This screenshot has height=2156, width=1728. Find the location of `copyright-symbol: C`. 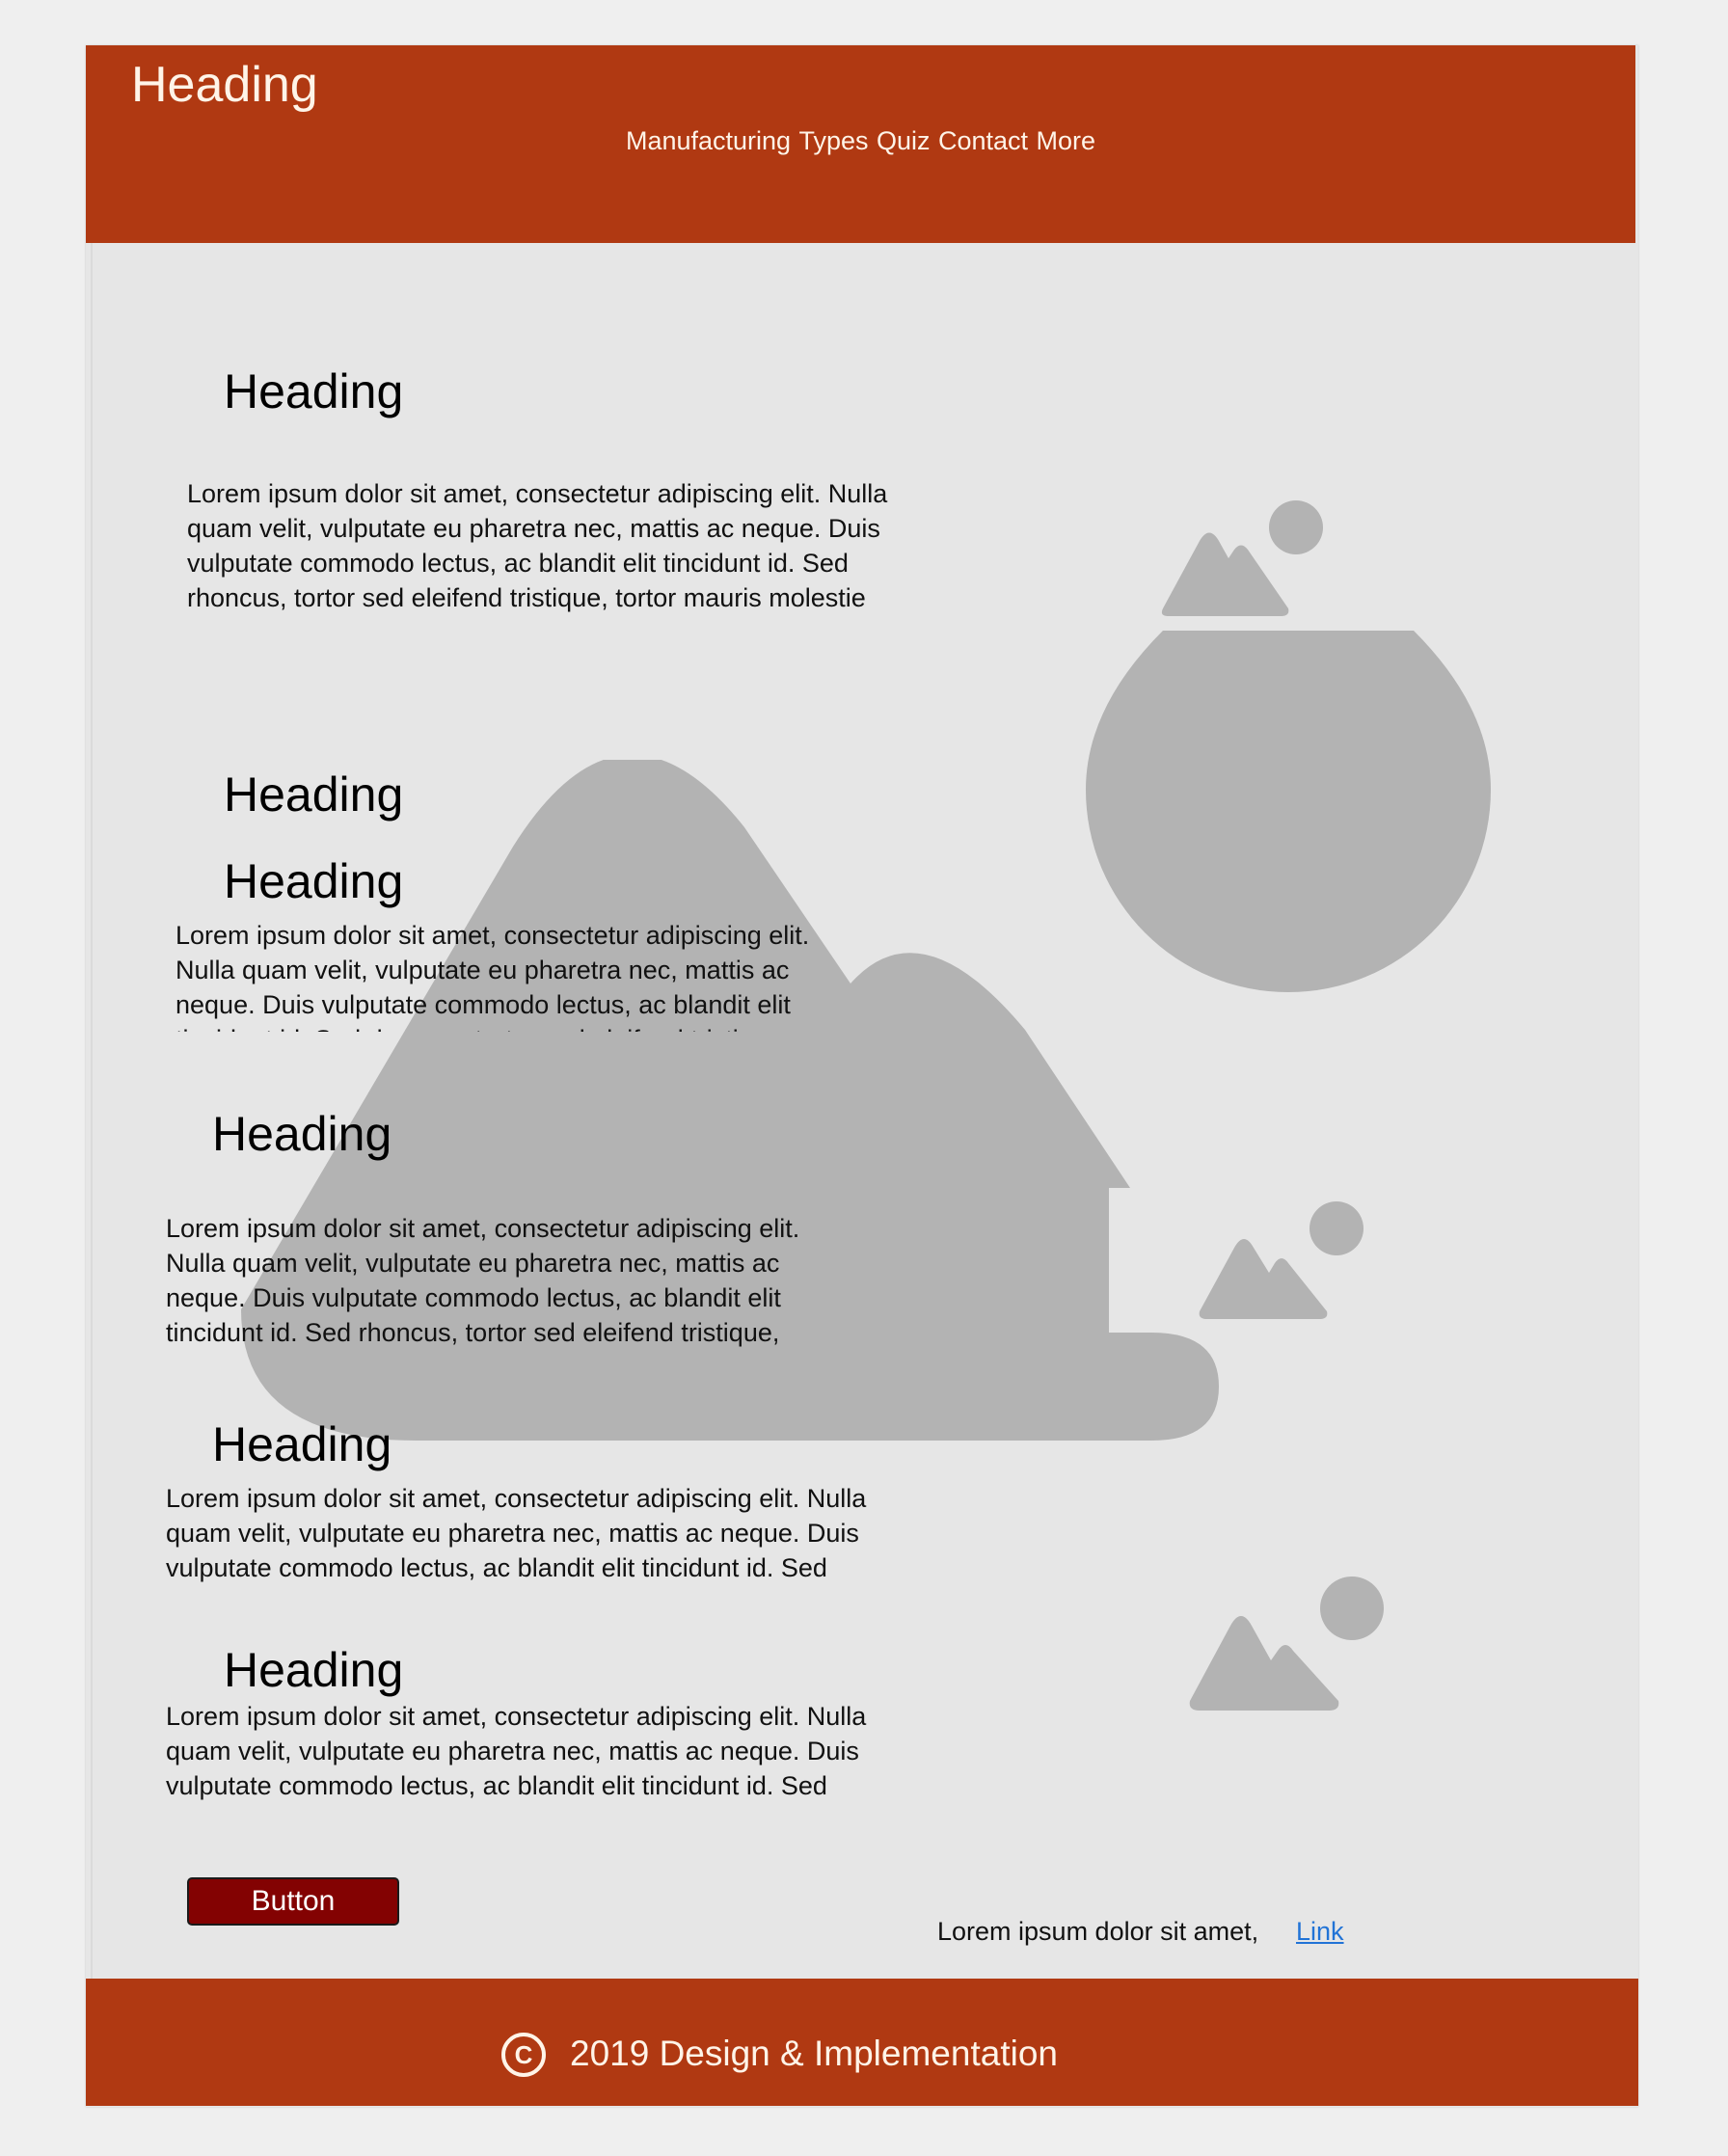

copyright-symbol: C is located at coordinates (524, 2054).